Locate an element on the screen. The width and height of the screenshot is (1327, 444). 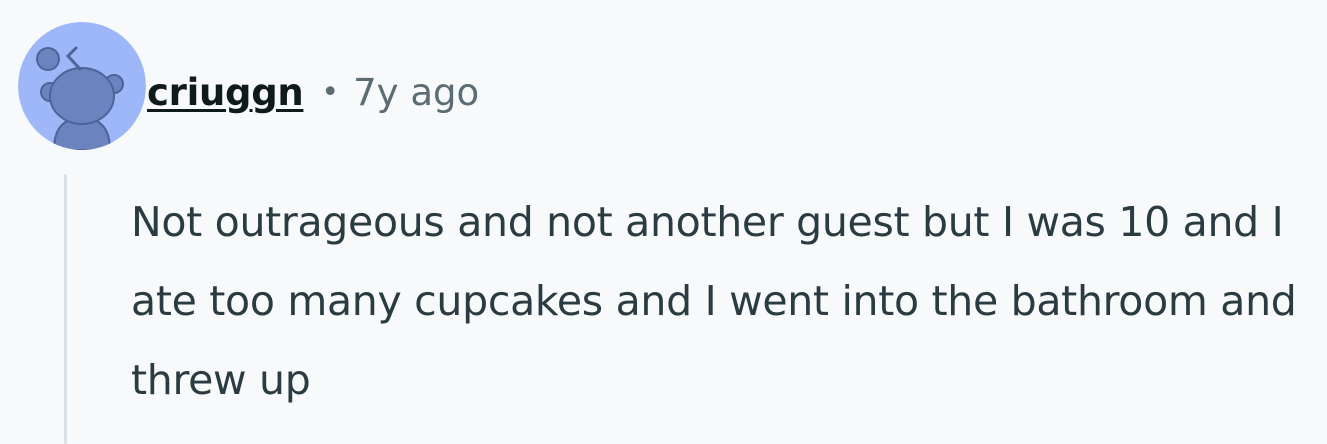
comment-meta: criuggn • 7y ago is located at coordinates (313, 92).